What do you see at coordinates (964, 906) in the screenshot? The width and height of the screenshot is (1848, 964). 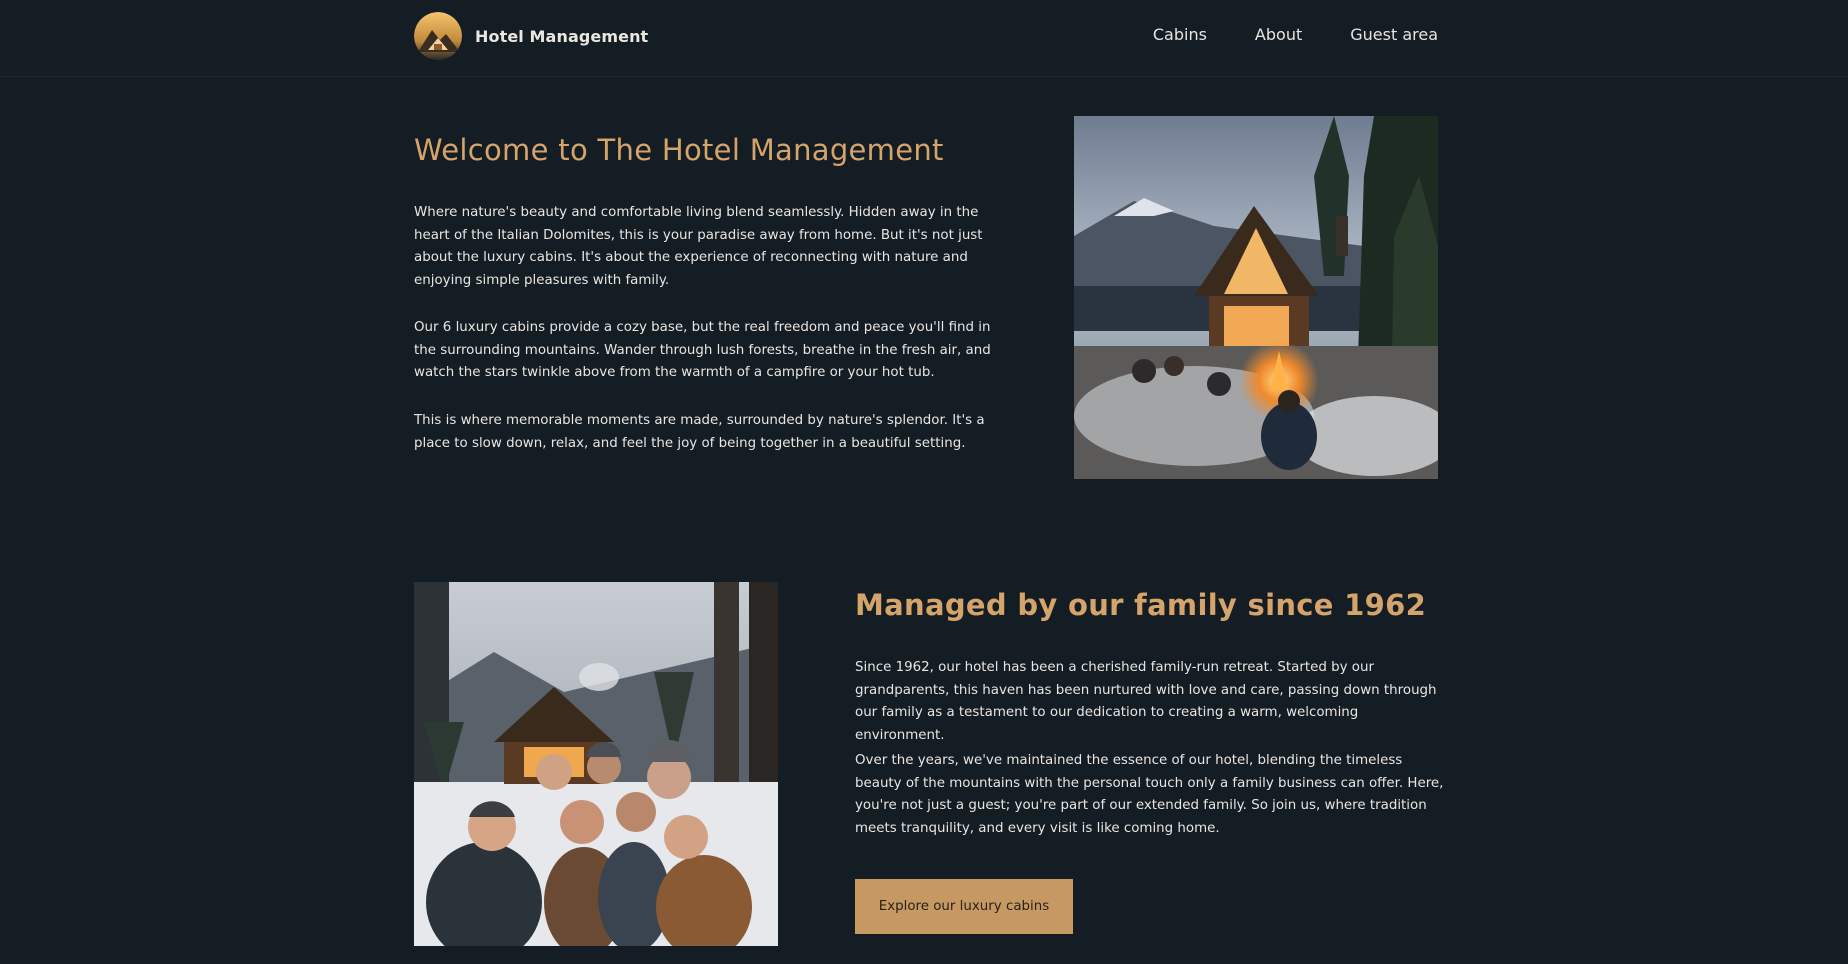 I see `explore-cabins-button: Explore our luxury cabins` at bounding box center [964, 906].